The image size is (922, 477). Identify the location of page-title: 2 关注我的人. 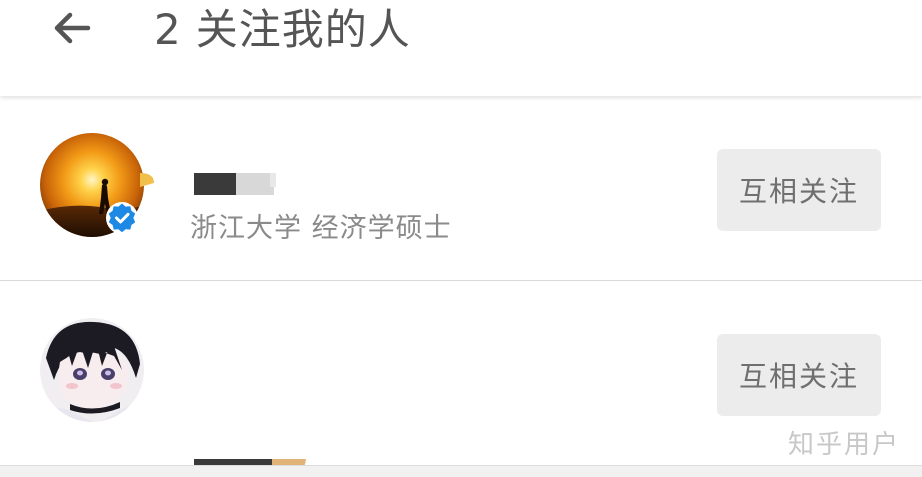
(282, 30).